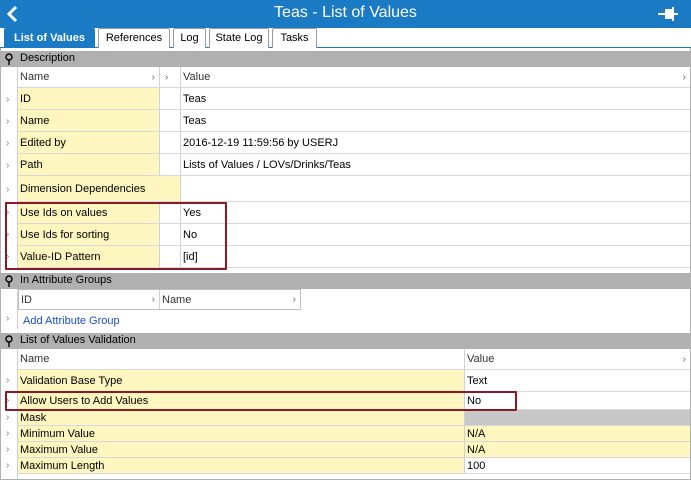  Describe the element at coordinates (435, 142) in the screenshot. I see `row-value: 2016-12-19 11:59:56 by USERJ` at that location.